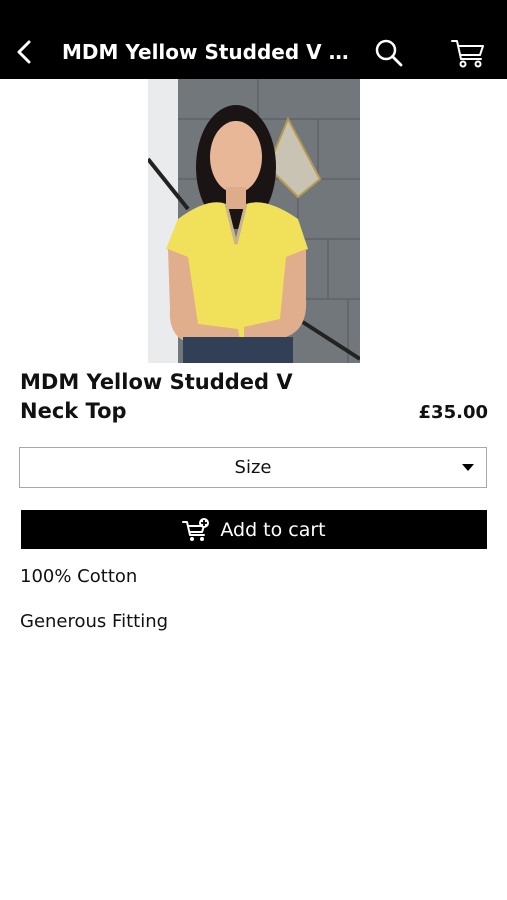 Image resolution: width=507 pixels, height=900 pixels. Describe the element at coordinates (453, 412) in the screenshot. I see `product-price: £35.00` at that location.